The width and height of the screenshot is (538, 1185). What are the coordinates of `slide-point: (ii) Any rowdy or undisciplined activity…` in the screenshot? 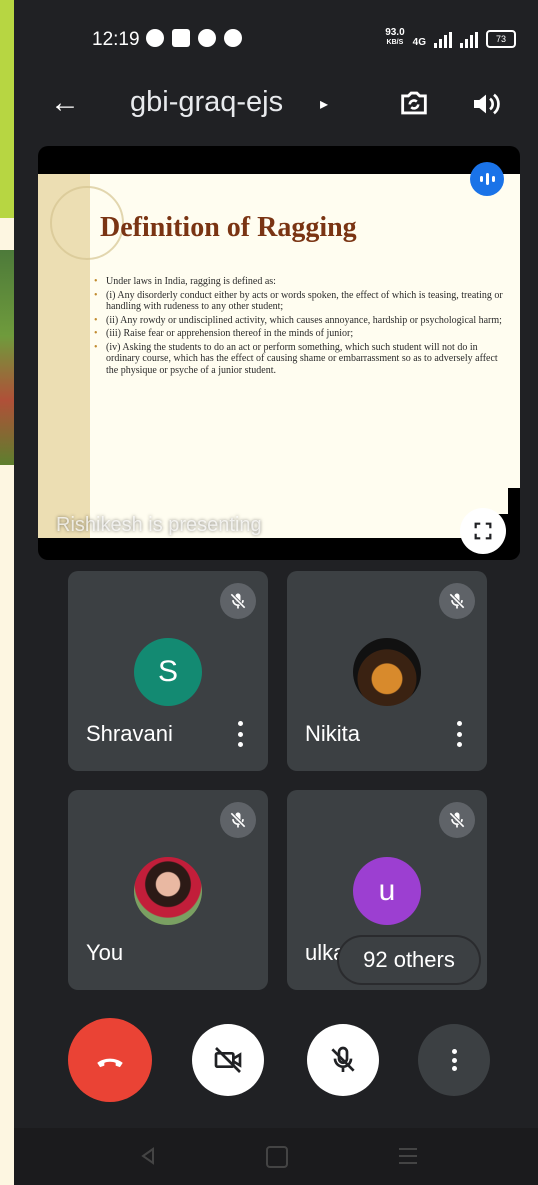 It's located at (299, 321).